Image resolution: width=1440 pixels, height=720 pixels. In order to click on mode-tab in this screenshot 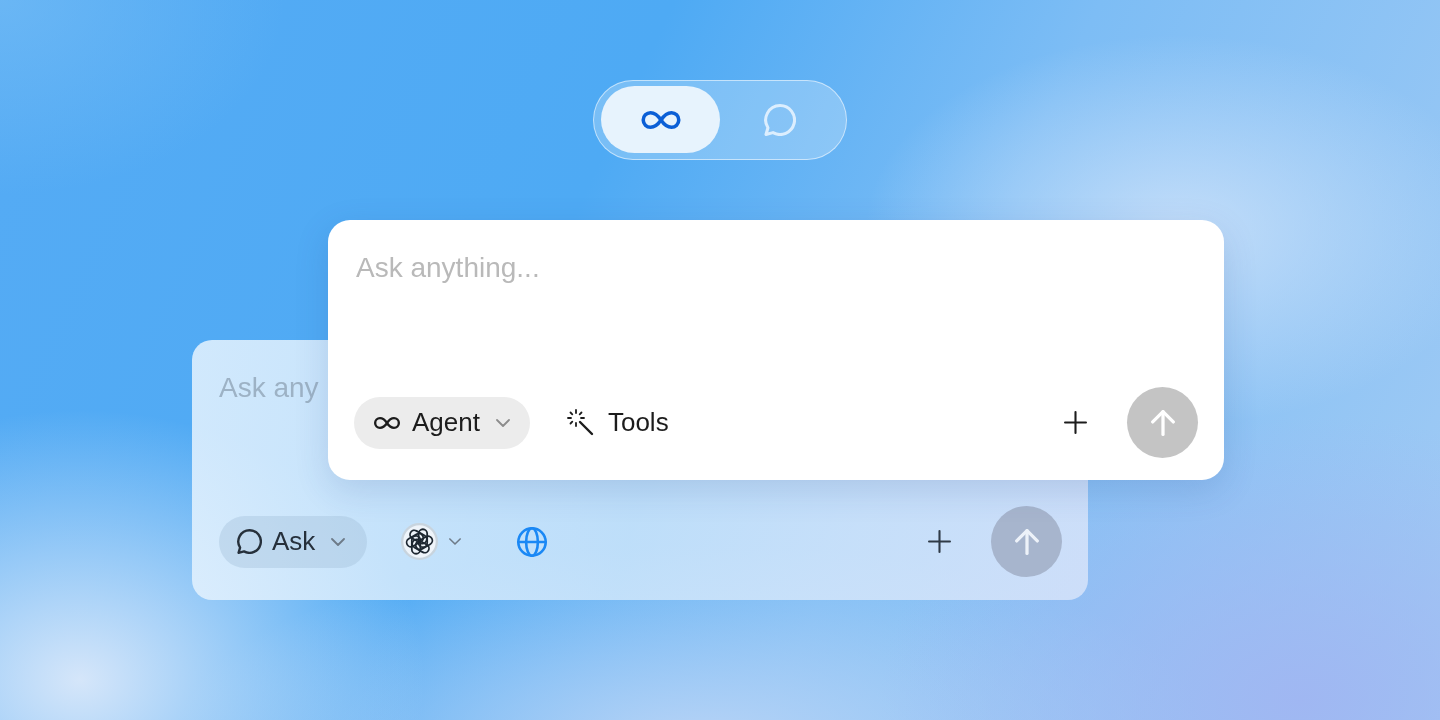, I will do `click(660, 119)`.